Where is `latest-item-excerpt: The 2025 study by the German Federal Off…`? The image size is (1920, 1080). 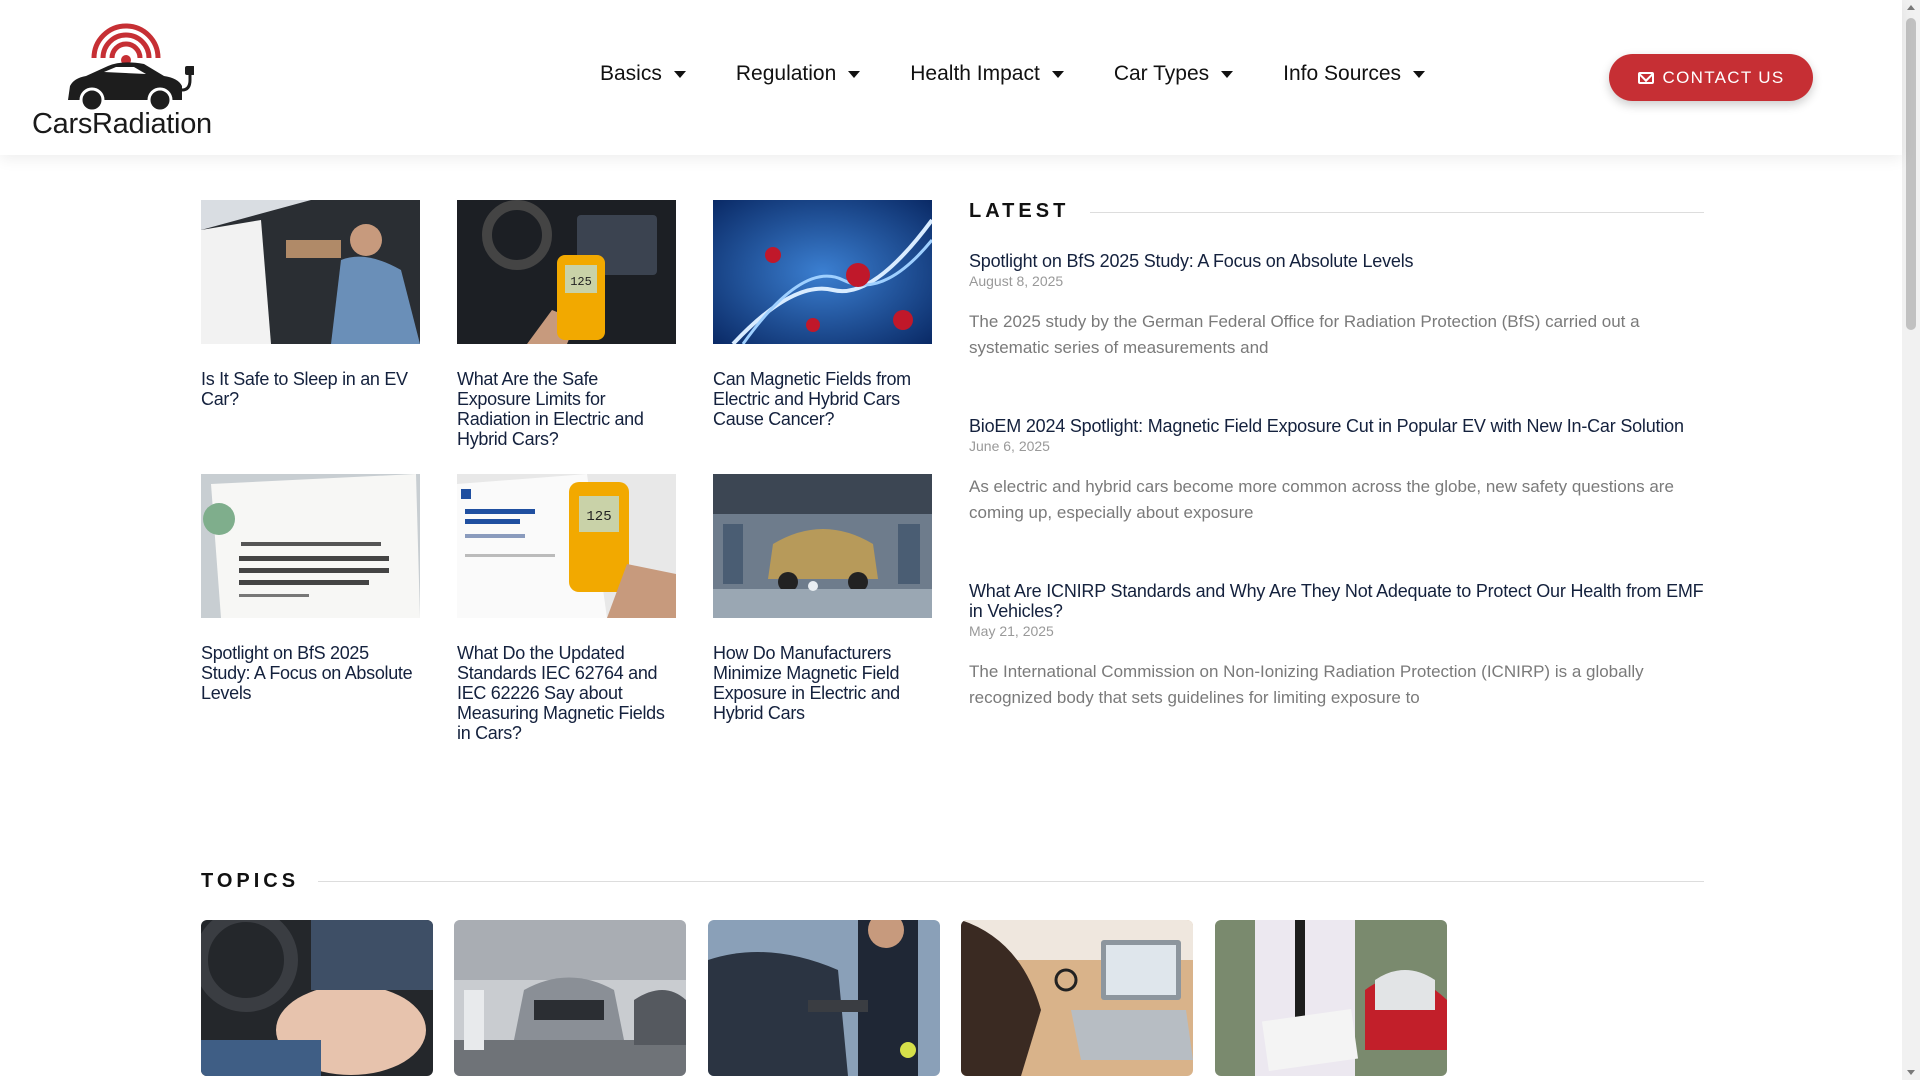 latest-item-excerpt: The 2025 study by the German Federal Off… is located at coordinates (1304, 334).